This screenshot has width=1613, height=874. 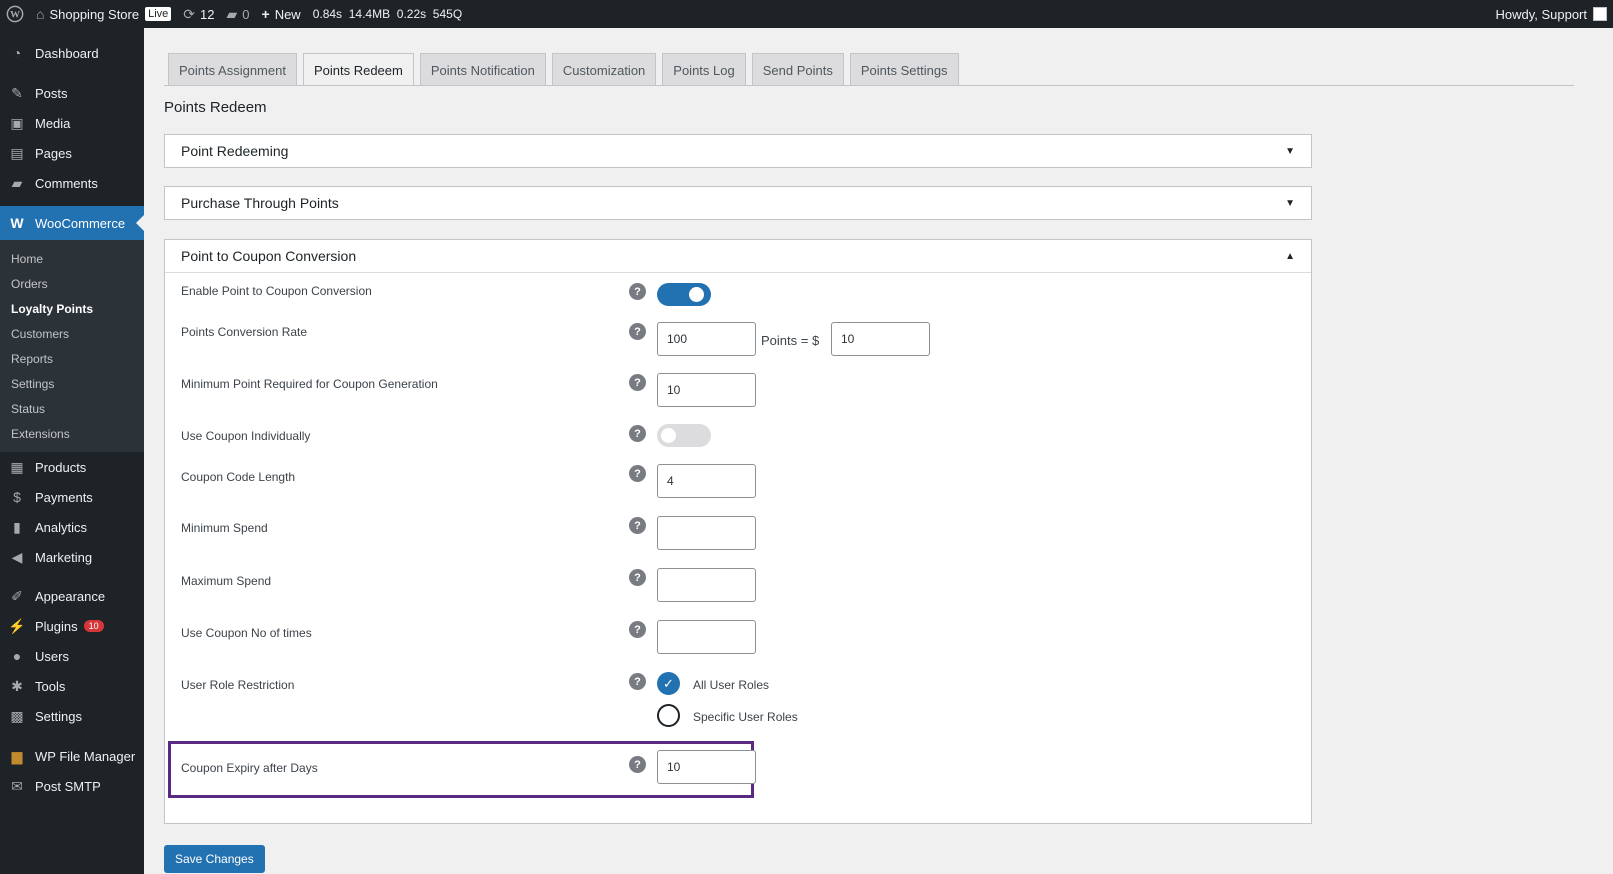 I want to click on menu-label: Products, so click(x=61, y=467).